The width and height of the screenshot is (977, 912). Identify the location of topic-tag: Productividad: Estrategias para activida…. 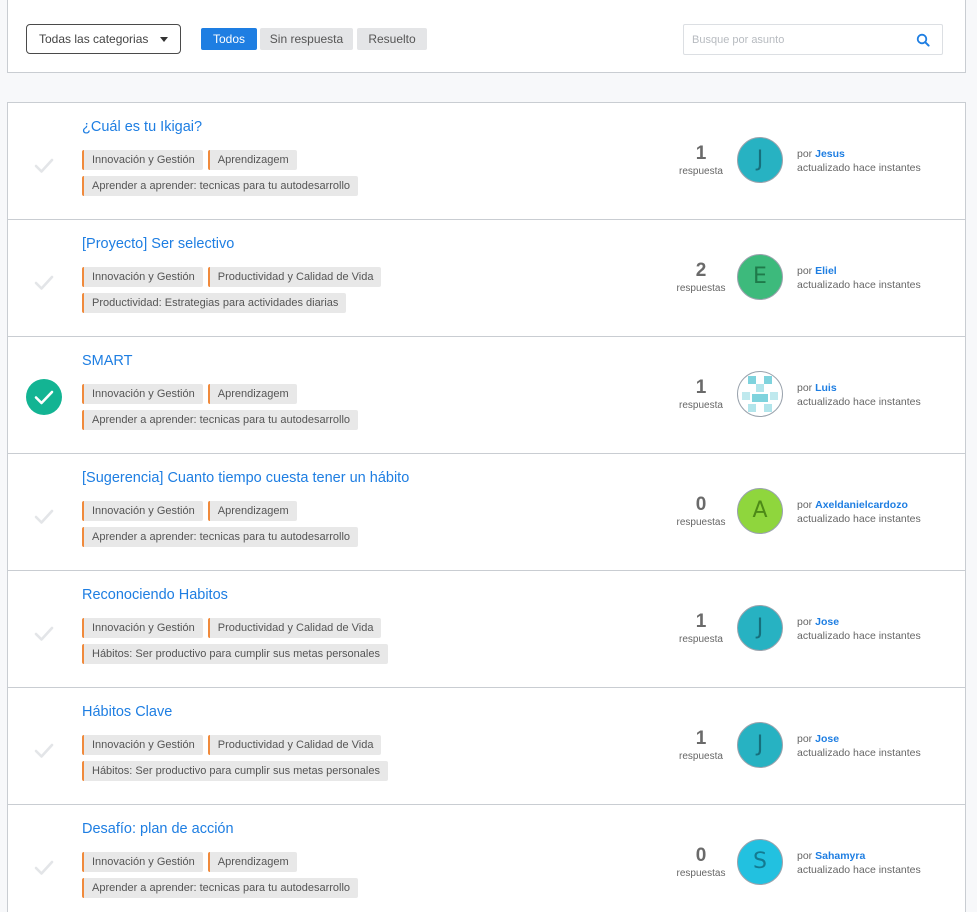
(214, 303).